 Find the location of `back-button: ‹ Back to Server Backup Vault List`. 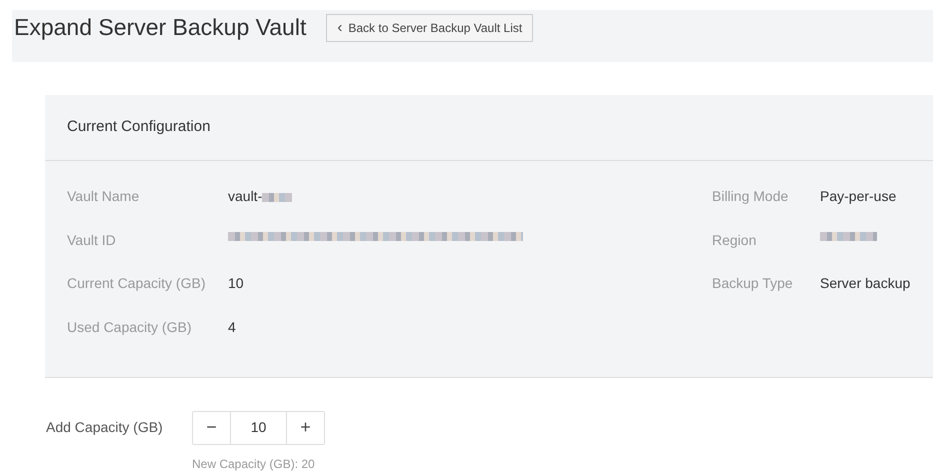

back-button: ‹ Back to Server Backup Vault List is located at coordinates (430, 28).